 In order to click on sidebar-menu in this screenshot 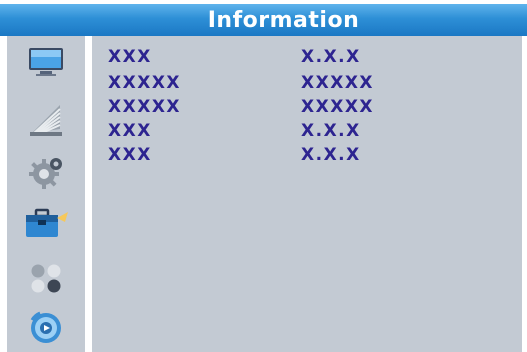, I will do `click(46, 194)`.